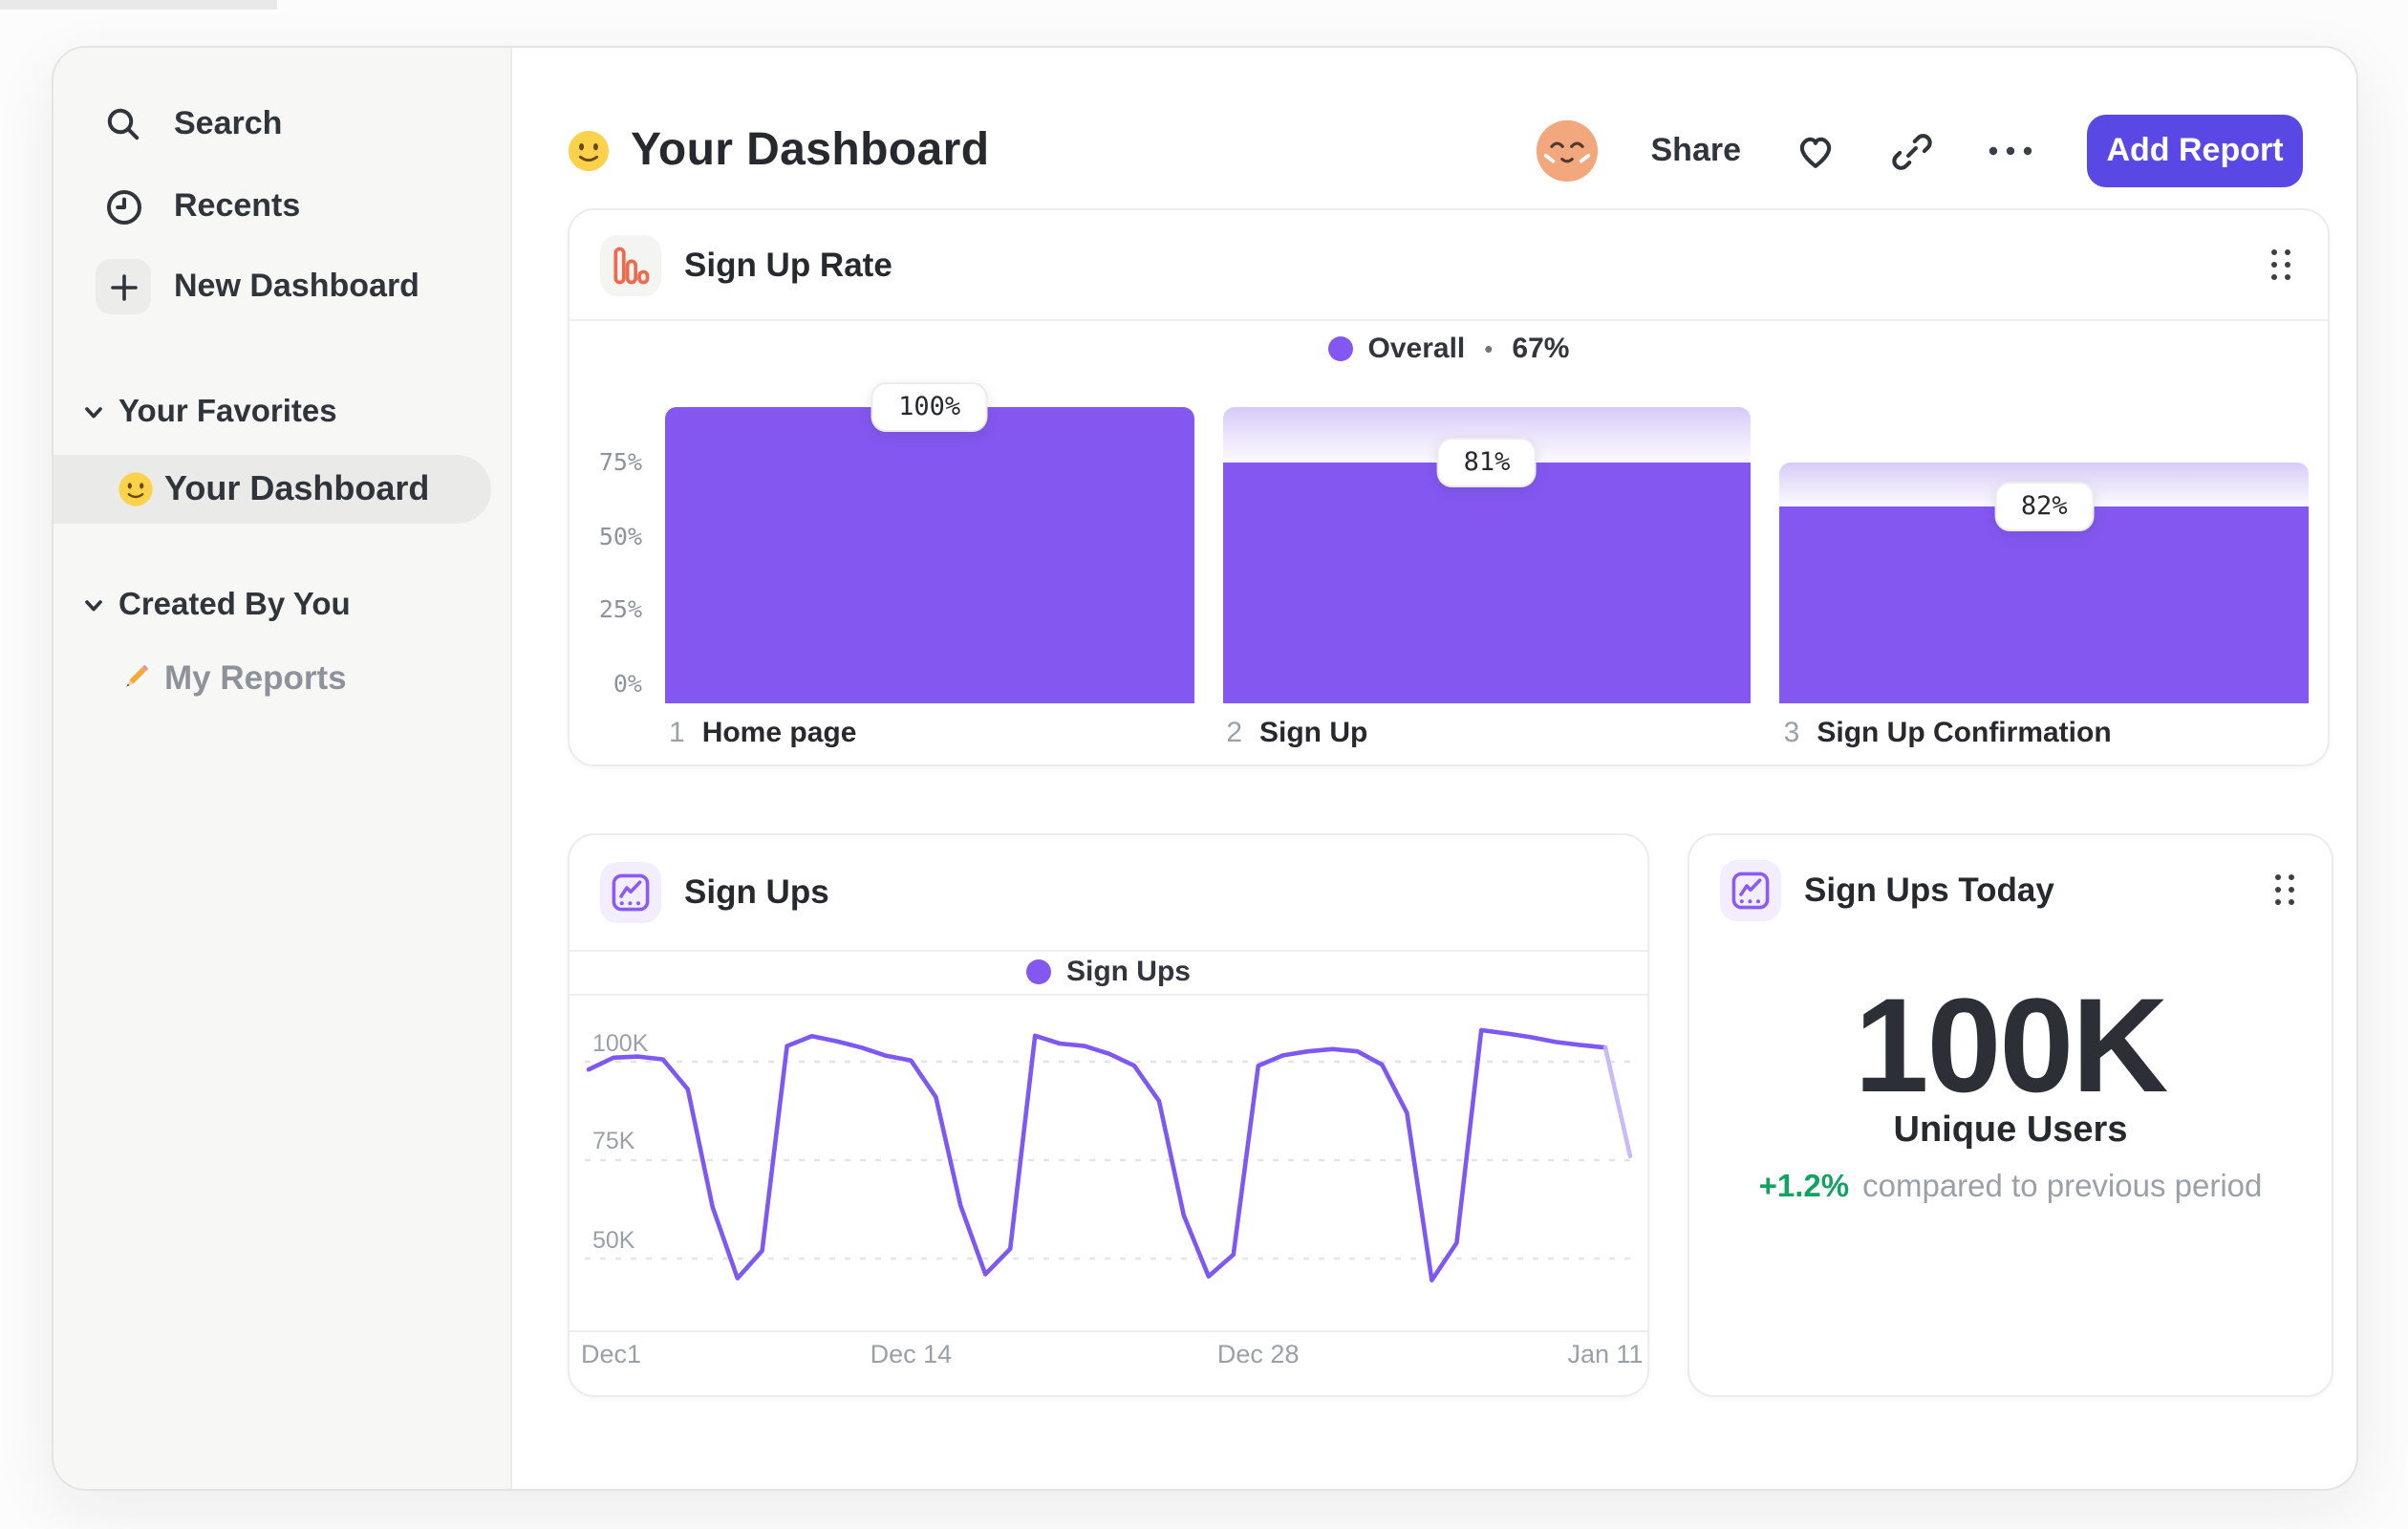  What do you see at coordinates (228, 412) in the screenshot?
I see `section-title: Your Favorites` at bounding box center [228, 412].